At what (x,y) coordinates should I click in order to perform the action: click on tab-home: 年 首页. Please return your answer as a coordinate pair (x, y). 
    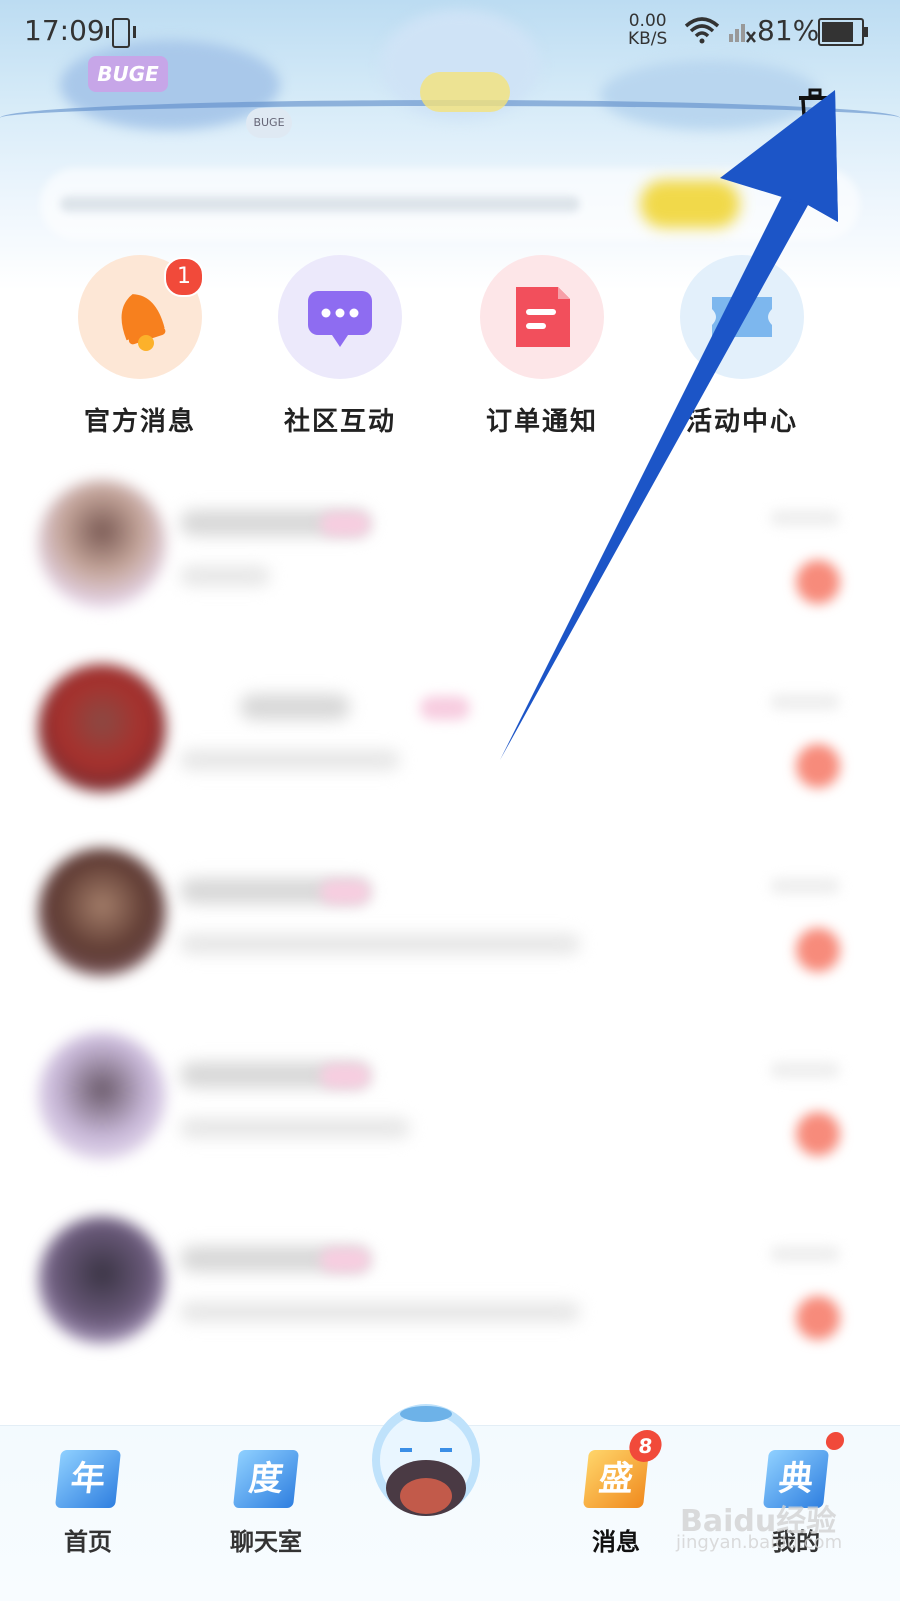
    Looking at the image, I should click on (88, 1503).